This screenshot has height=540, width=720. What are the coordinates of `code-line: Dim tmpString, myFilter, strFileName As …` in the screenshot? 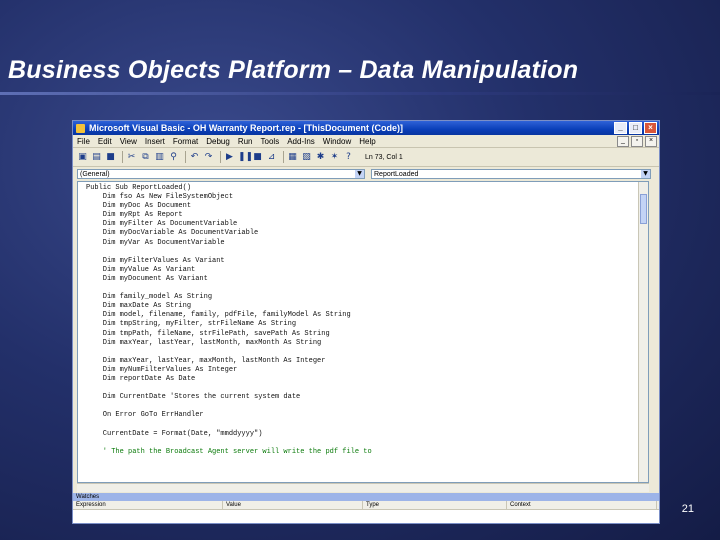 It's located at (229, 324).